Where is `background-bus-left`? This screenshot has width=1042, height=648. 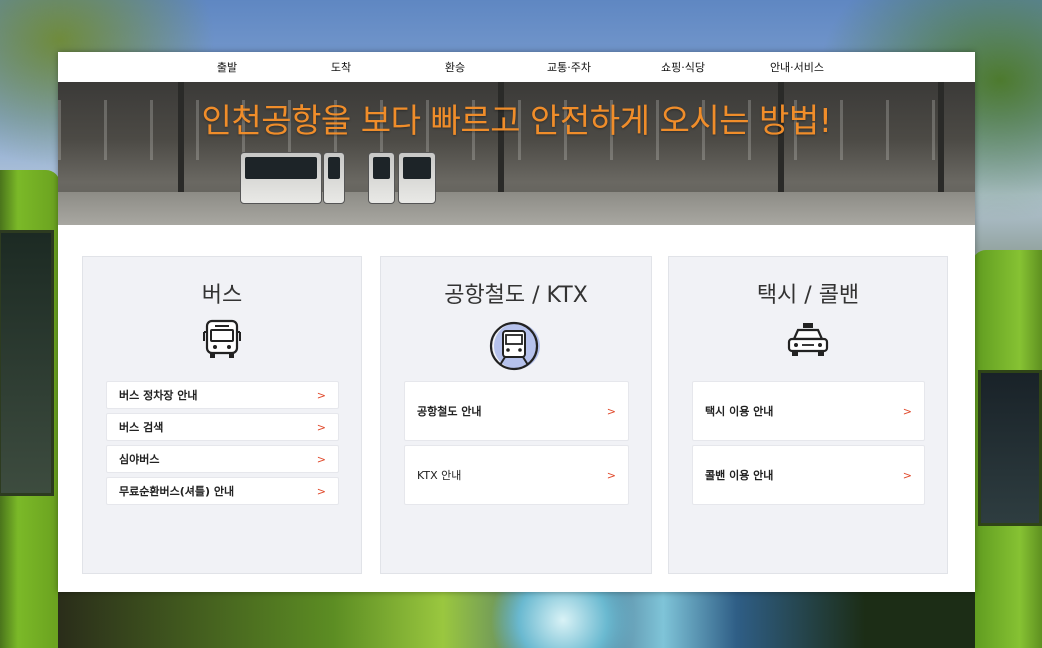
background-bus-left is located at coordinates (30, 409).